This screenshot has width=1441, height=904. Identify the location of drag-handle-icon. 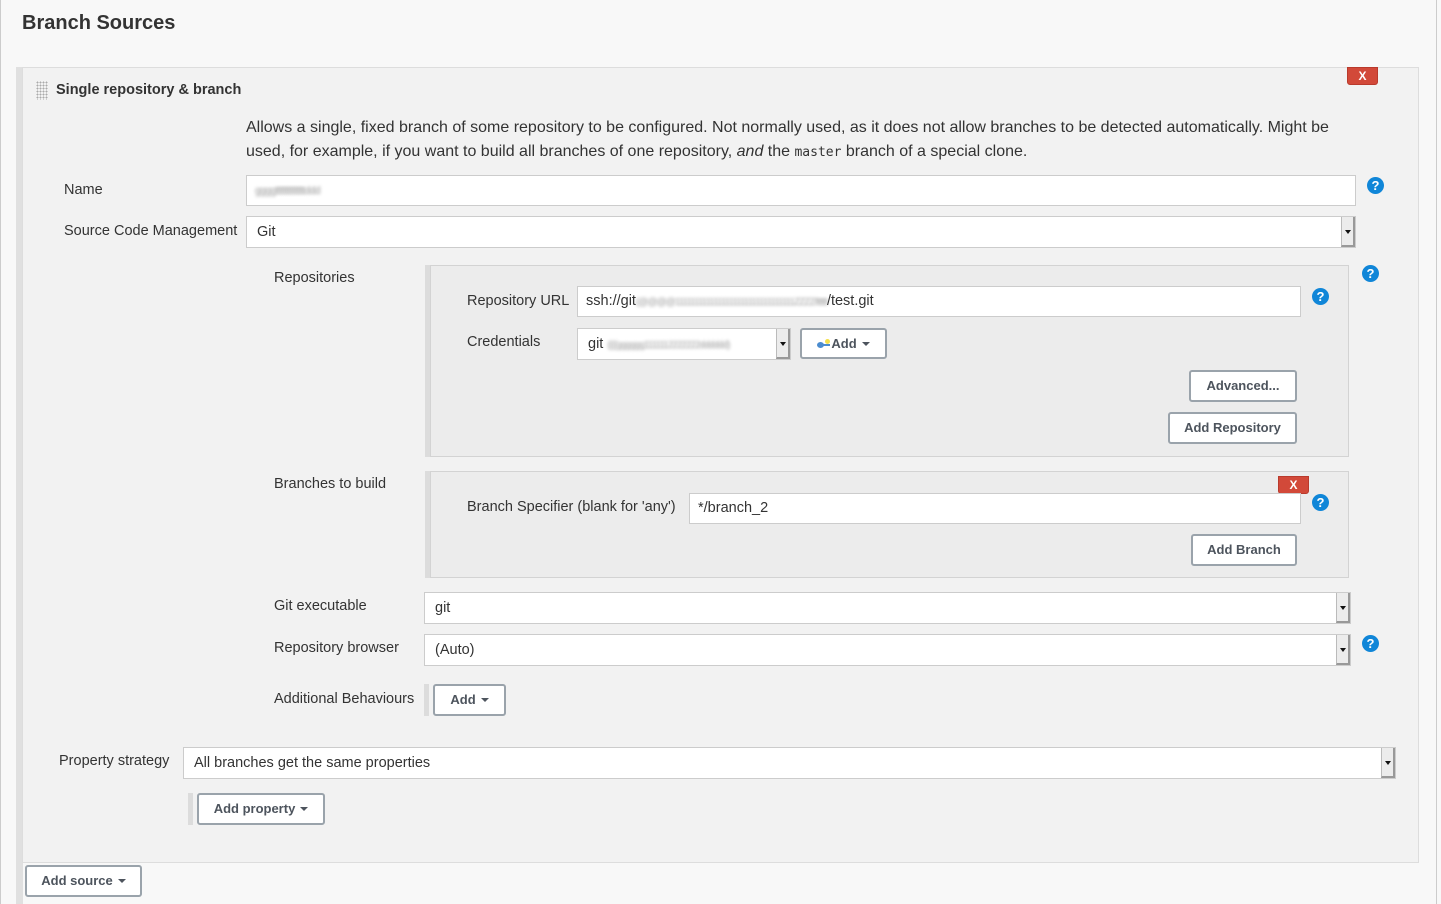
(42, 90).